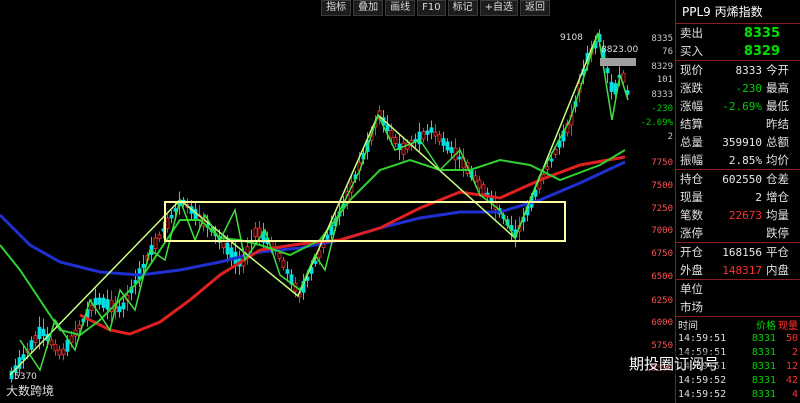 This screenshot has width=800, height=403. What do you see at coordinates (662, 95) in the screenshot?
I see `price-axis-top-label: 8333` at bounding box center [662, 95].